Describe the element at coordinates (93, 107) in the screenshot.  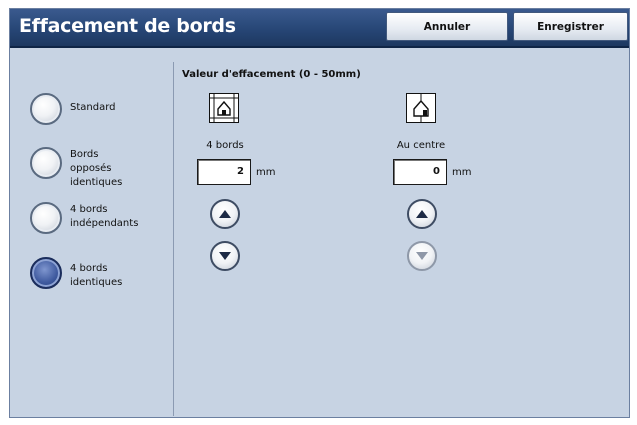
I see `option-label: Standard` at that location.